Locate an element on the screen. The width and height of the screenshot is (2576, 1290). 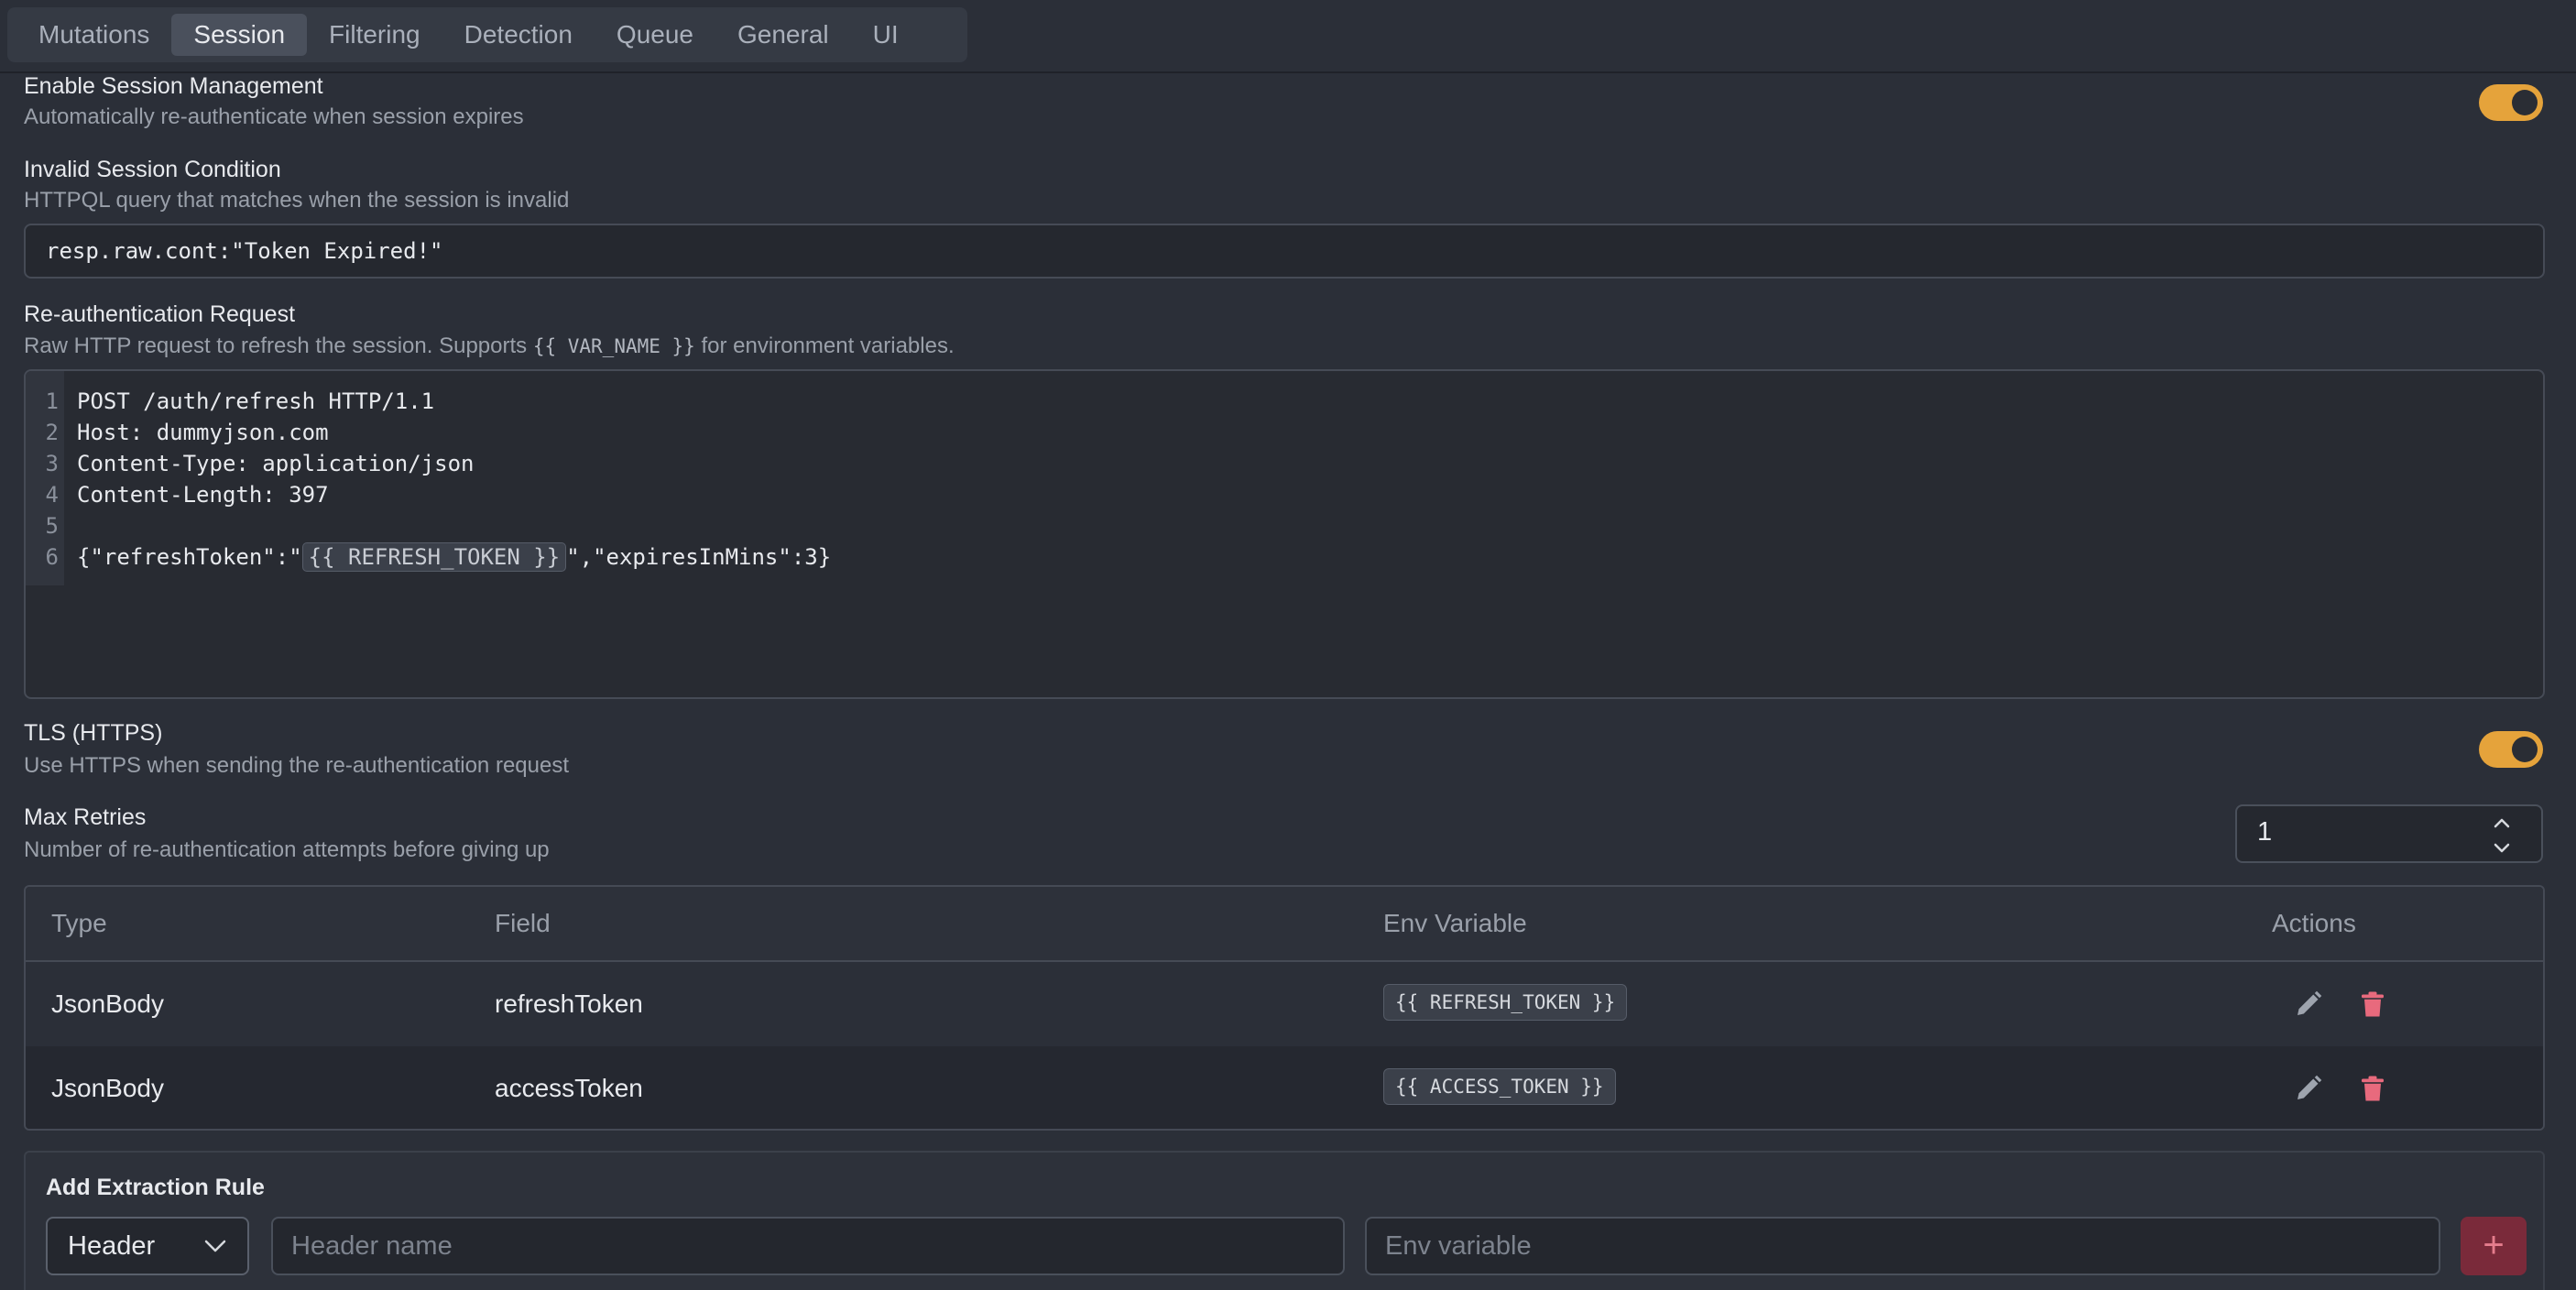
tab-mutations: Mutations is located at coordinates (94, 35).